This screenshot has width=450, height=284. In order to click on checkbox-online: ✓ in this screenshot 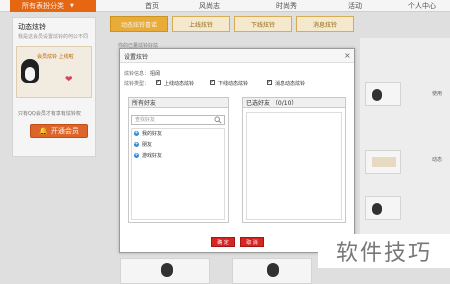, I will do `click(158, 82)`.